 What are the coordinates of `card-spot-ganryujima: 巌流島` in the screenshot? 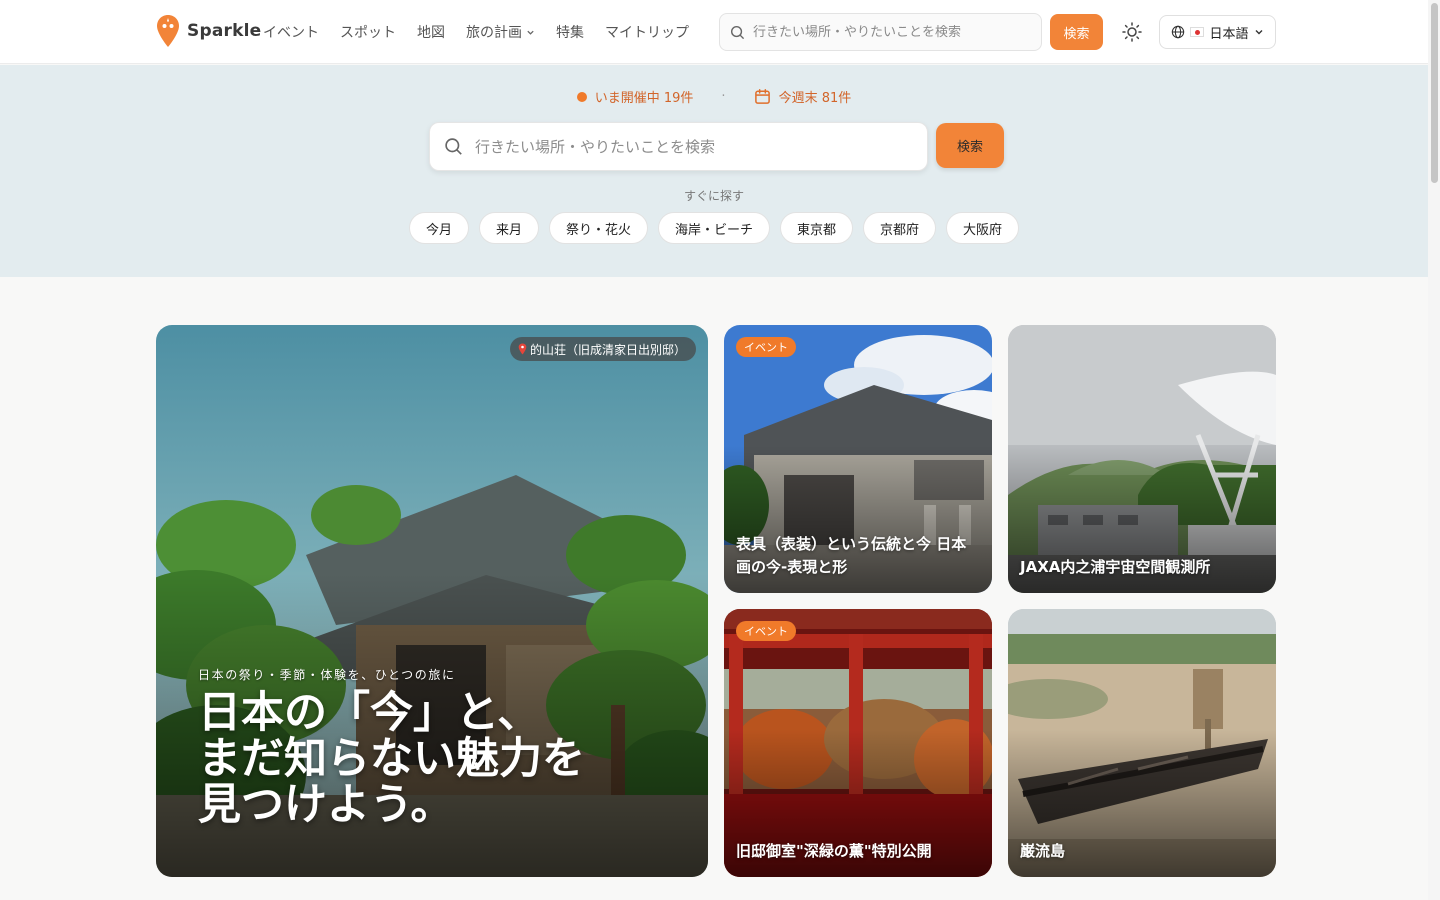 It's located at (1142, 743).